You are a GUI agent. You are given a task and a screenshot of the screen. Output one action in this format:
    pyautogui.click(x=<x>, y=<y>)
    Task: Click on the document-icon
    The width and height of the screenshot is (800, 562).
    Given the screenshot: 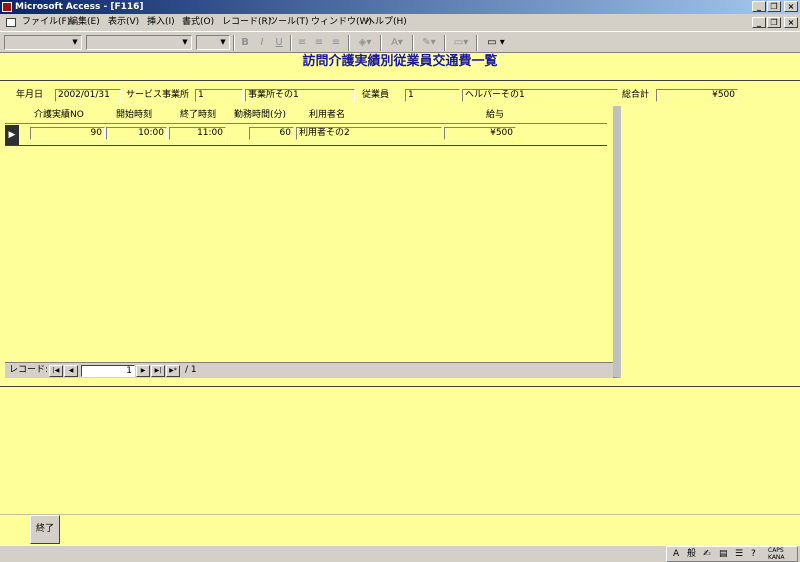 What is the action you would take?
    pyautogui.click(x=11, y=22)
    